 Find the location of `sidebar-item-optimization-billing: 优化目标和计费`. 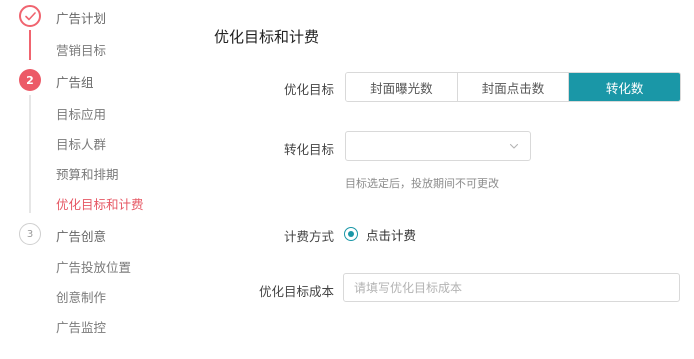

sidebar-item-optimization-billing: 优化目标和计费 is located at coordinates (100, 203).